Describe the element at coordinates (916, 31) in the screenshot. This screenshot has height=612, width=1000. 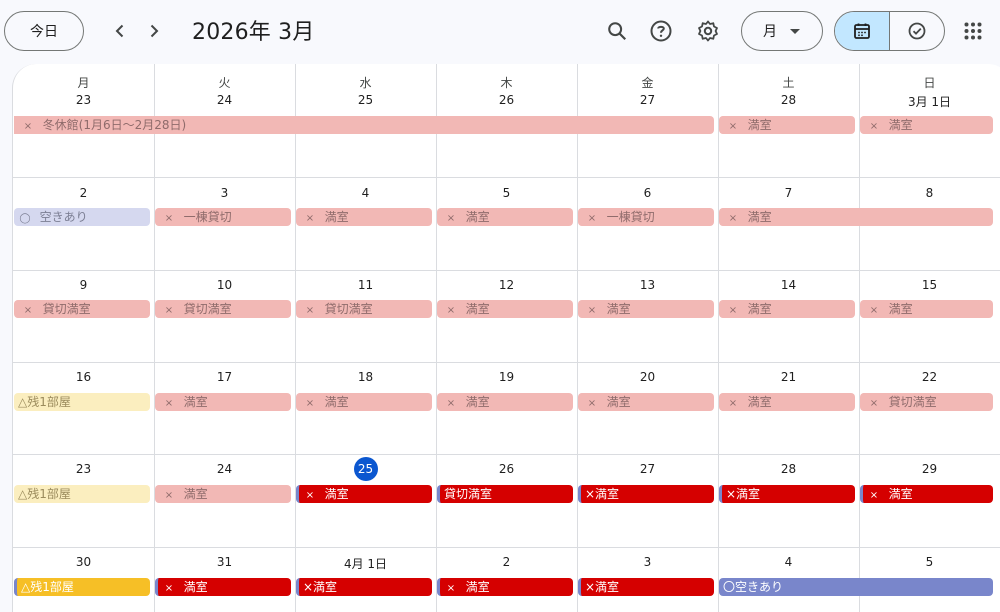
I see `tasks-view-button` at that location.